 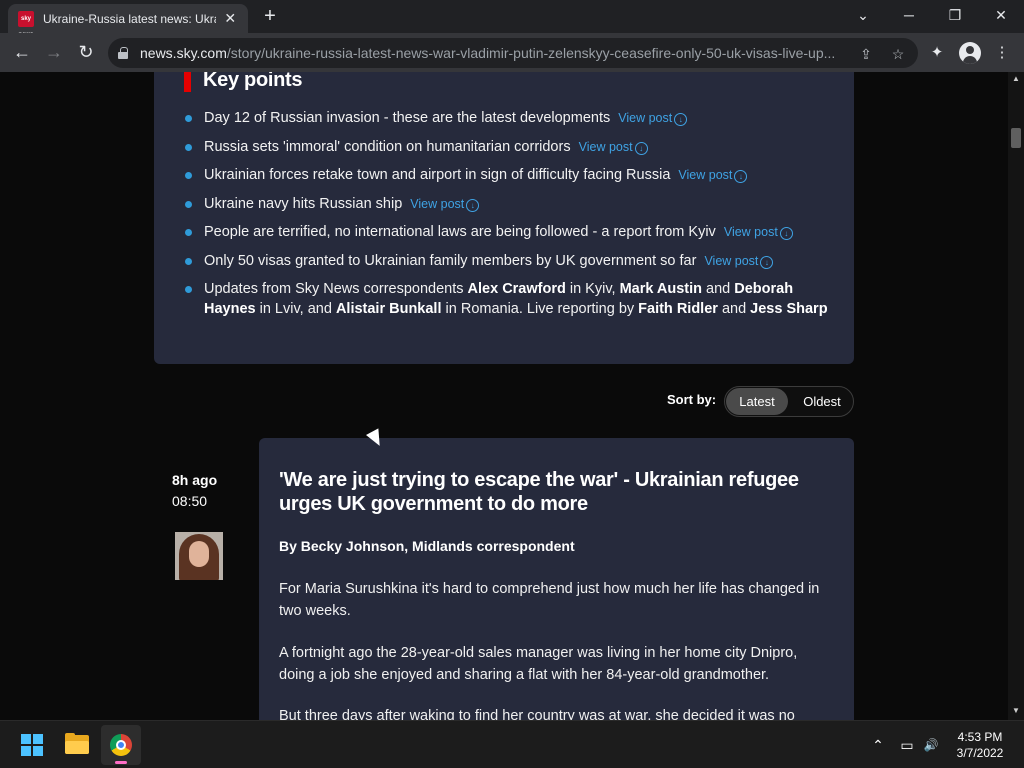 I want to click on windows-start-icon, so click(x=32, y=745).